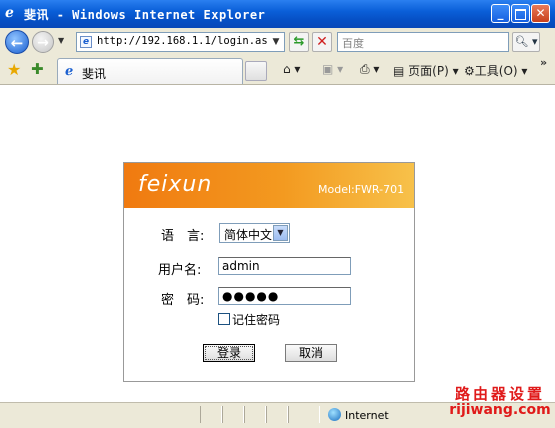  Describe the element at coordinates (291, 69) in the screenshot. I see `home-icon: ⌂ ▾` at that location.